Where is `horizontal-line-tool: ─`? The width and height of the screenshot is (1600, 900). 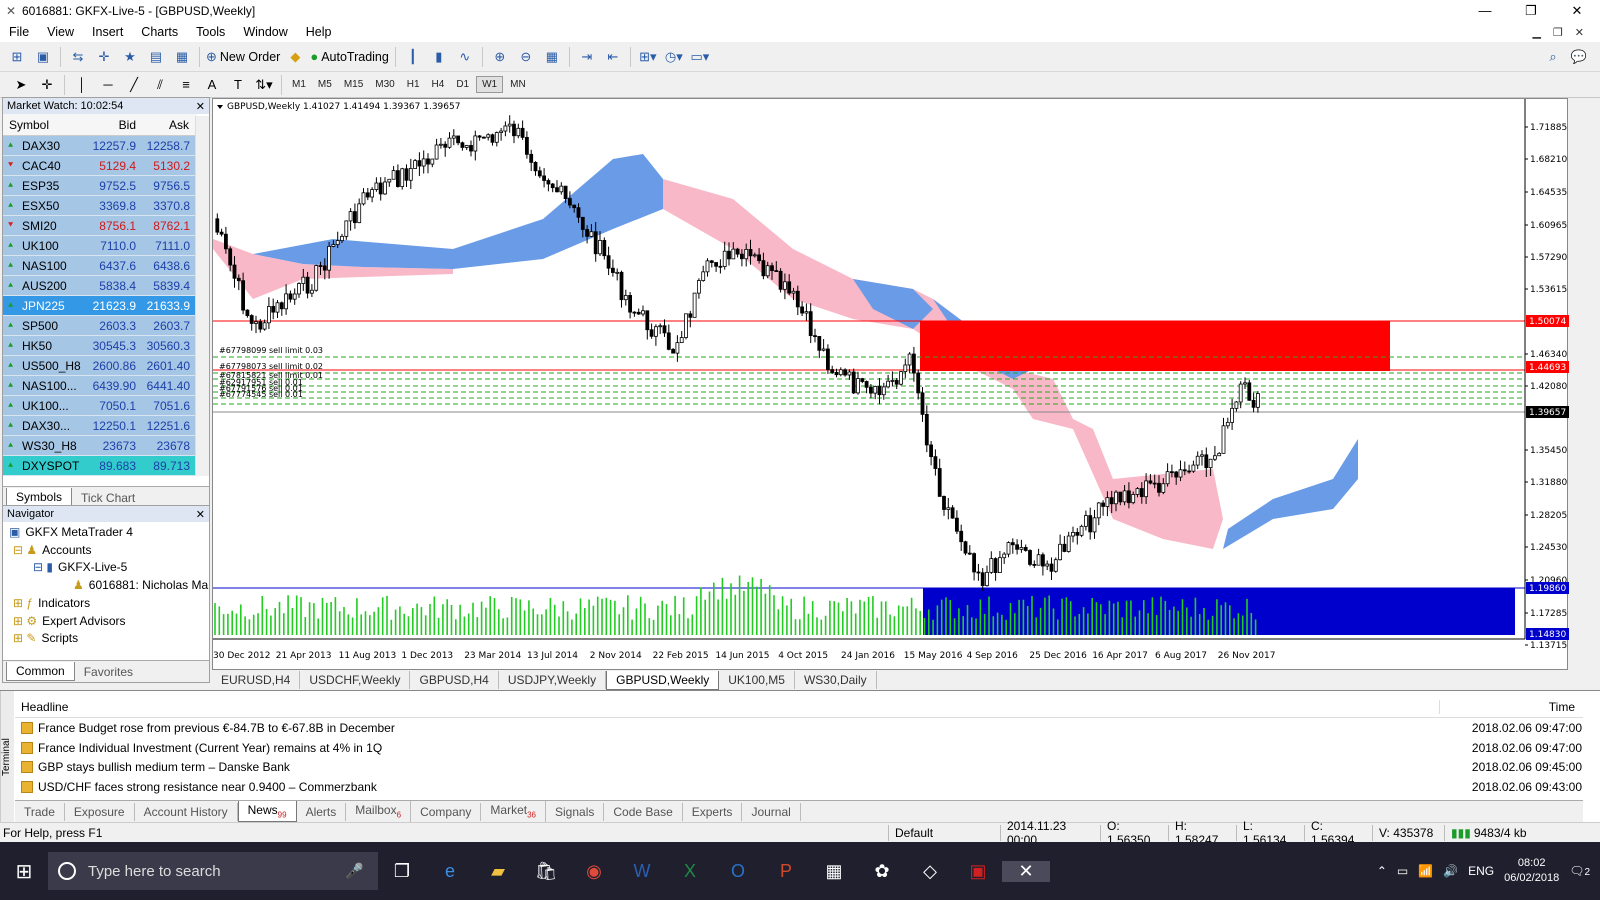 horizontal-line-tool: ─ is located at coordinates (108, 85).